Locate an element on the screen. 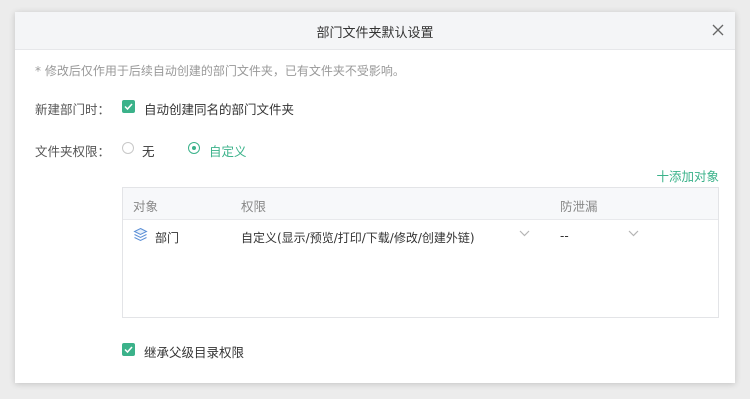  close-icon is located at coordinates (718, 30).